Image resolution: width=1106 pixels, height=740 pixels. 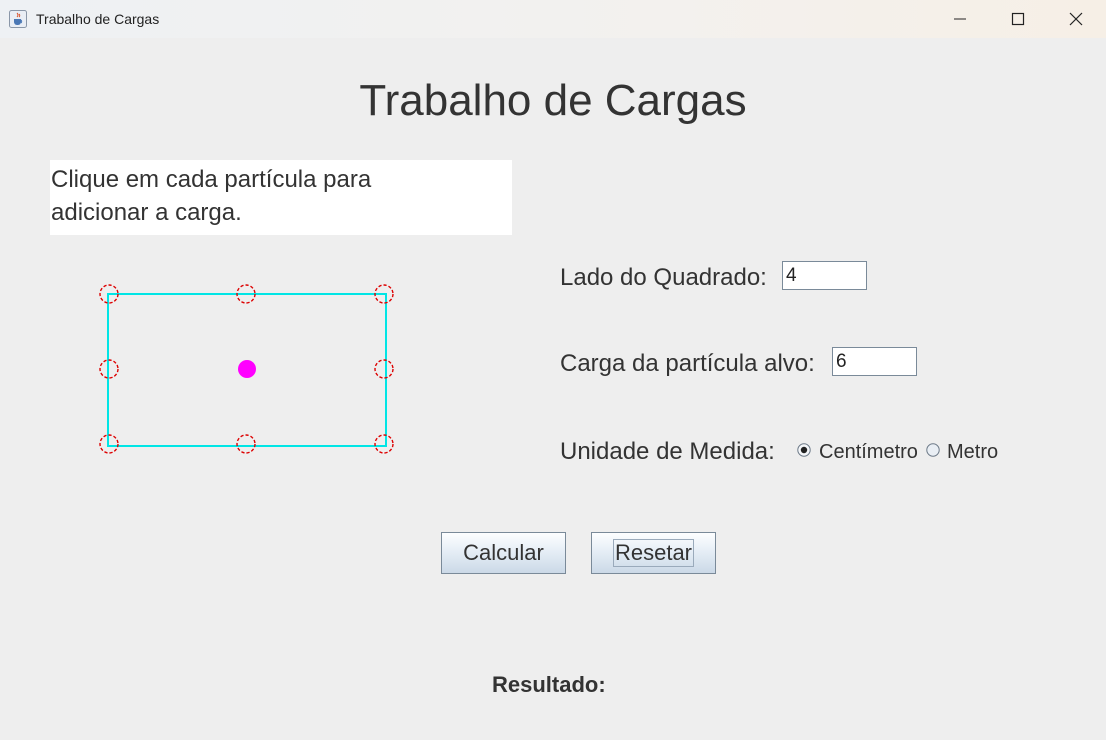 I want to click on particle-bottom-middle, so click(x=246, y=444).